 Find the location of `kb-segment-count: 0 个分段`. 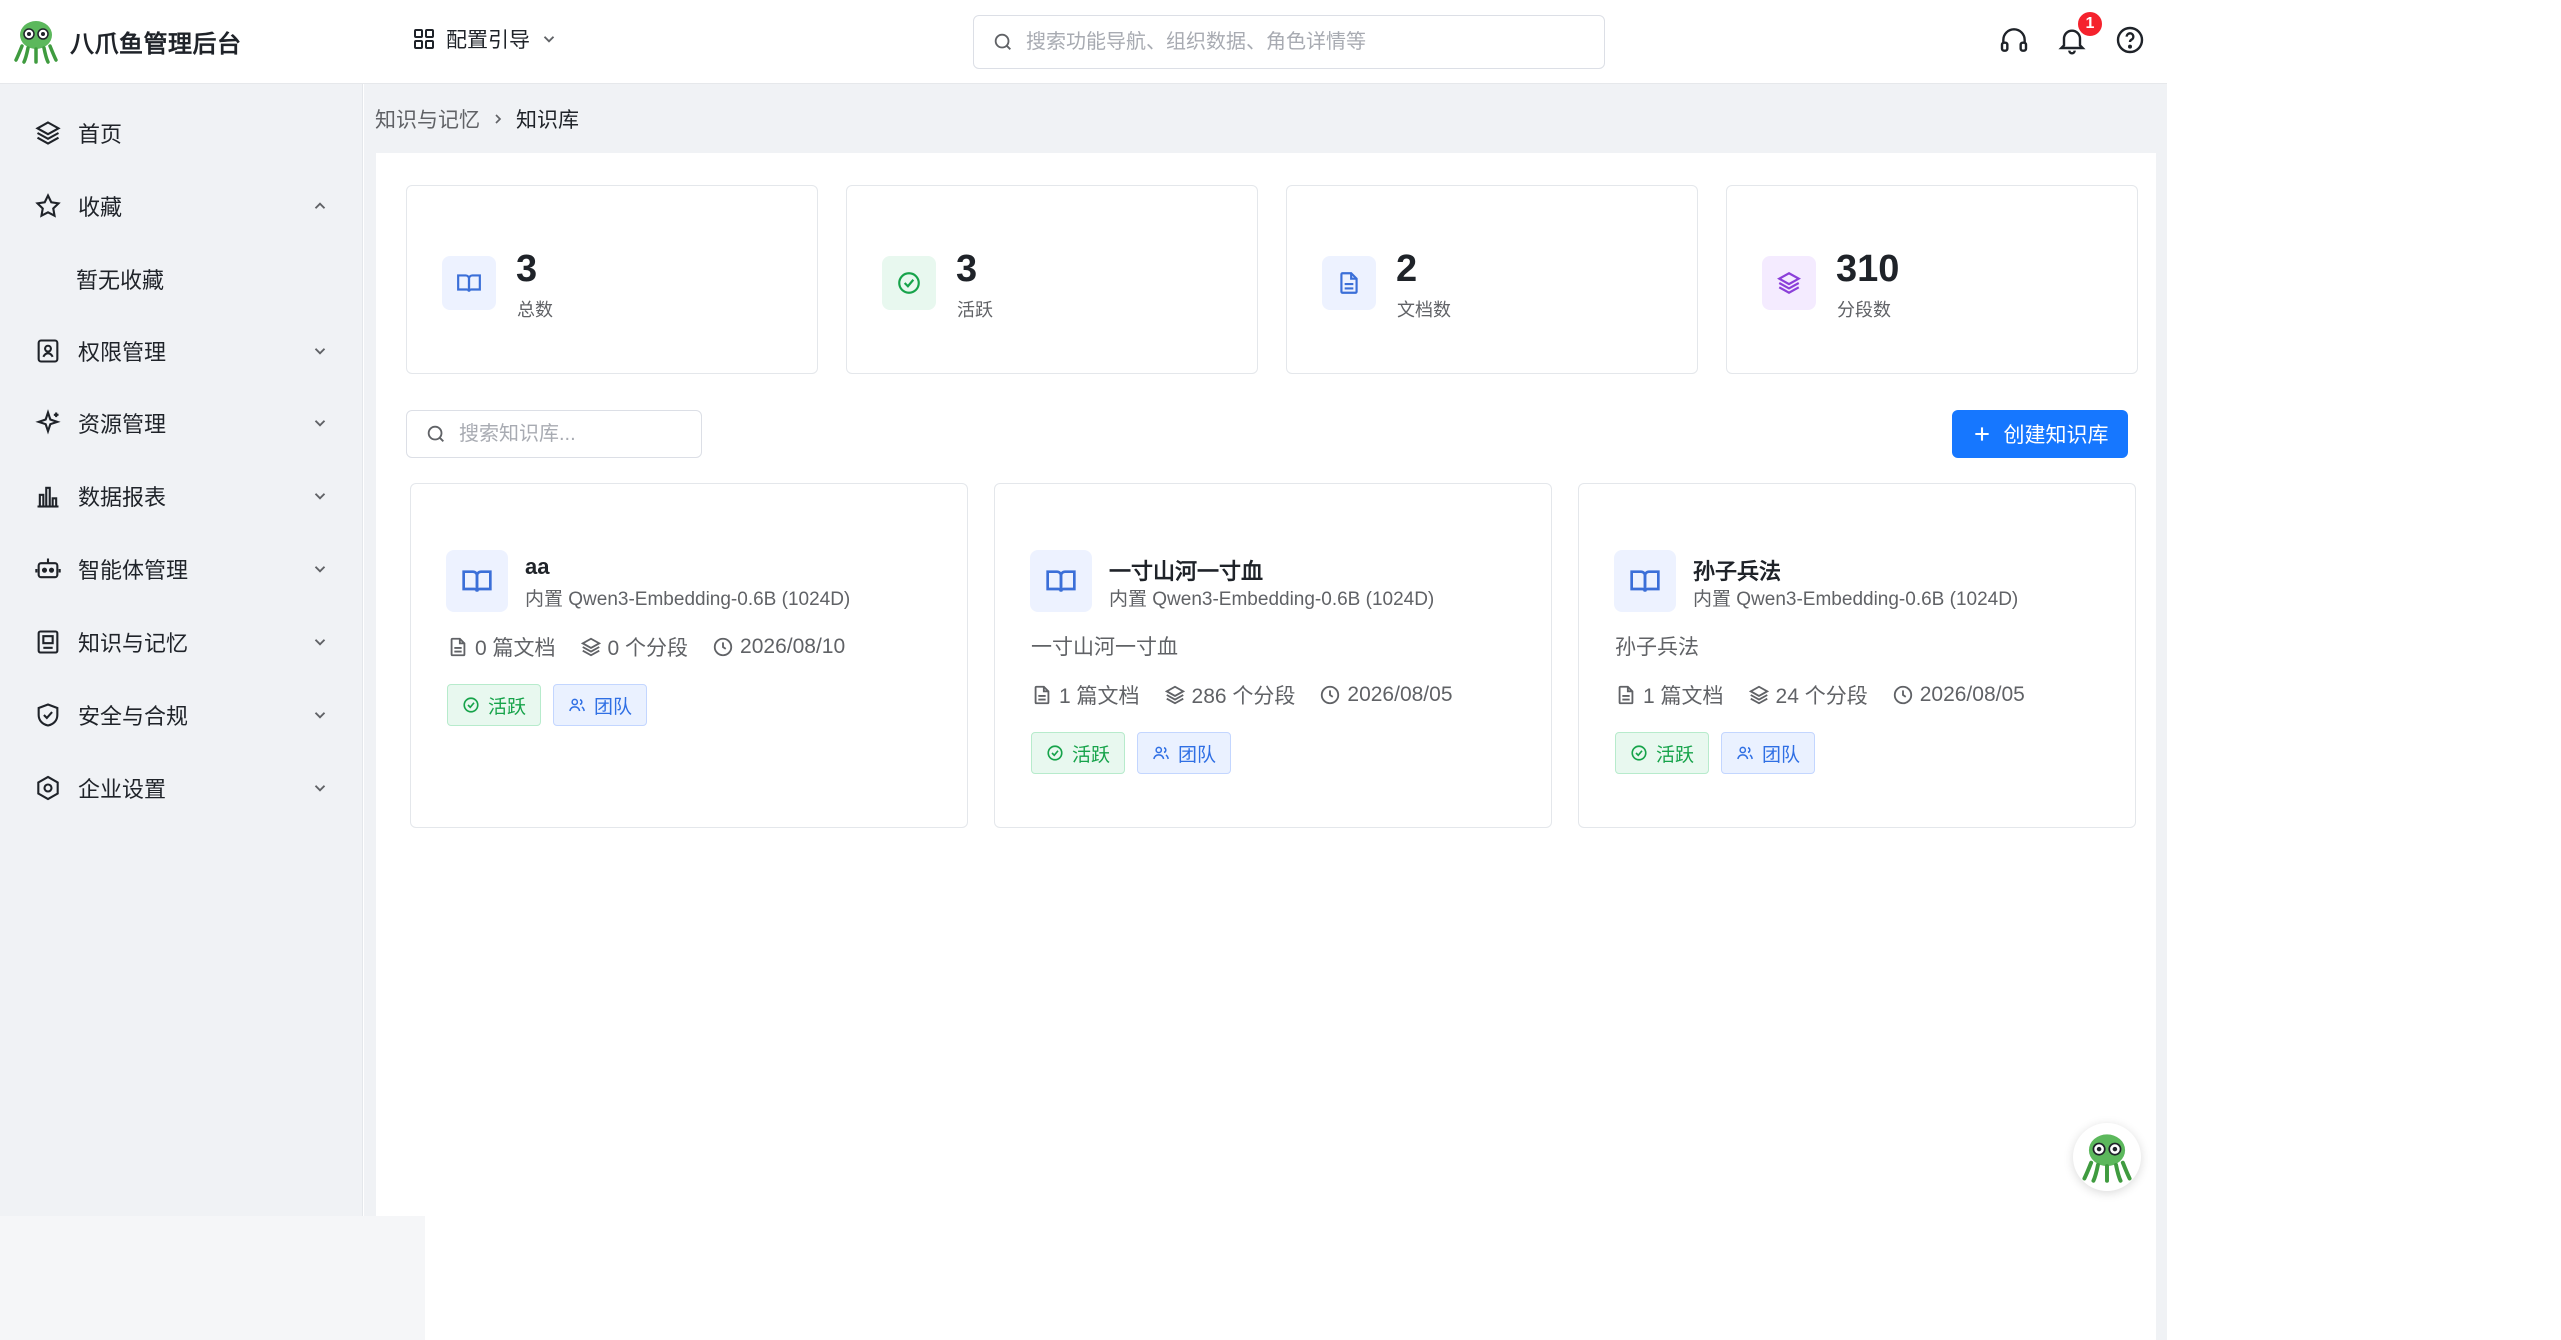

kb-segment-count: 0 个分段 is located at coordinates (634, 647).